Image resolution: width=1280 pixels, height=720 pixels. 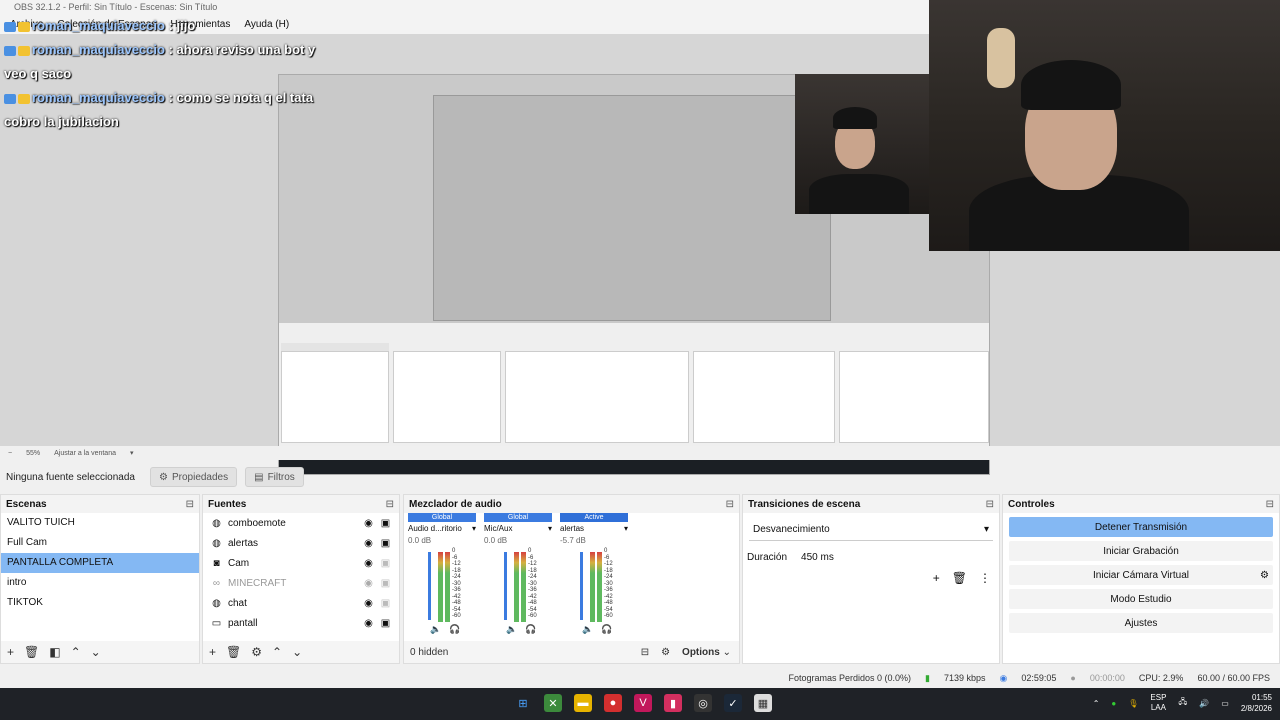 I want to click on transition-toolbar: + 🗑 ⋮, so click(x=871, y=578).